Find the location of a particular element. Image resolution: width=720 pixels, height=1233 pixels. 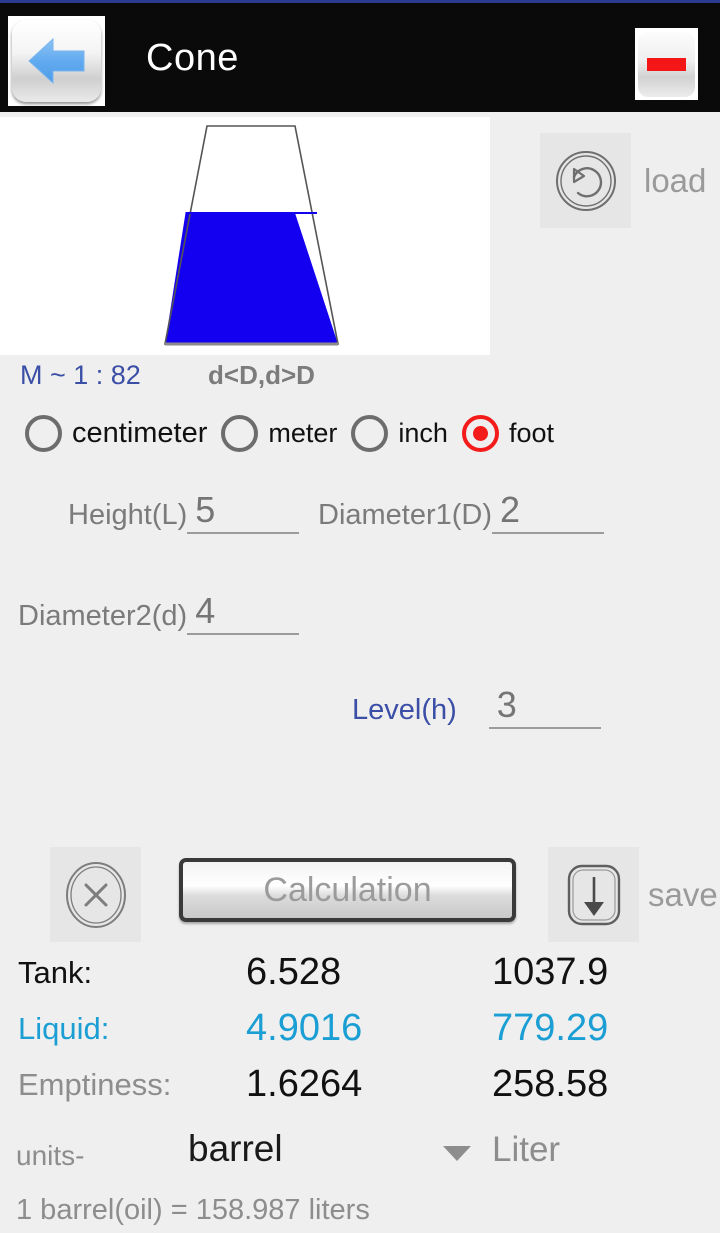

load-button is located at coordinates (585, 180).